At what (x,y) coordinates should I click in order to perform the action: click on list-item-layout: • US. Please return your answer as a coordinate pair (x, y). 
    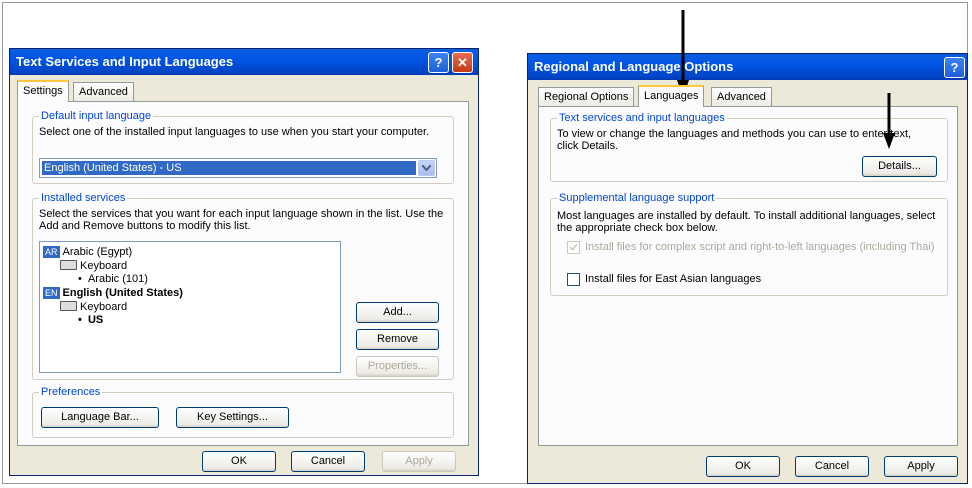
    Looking at the image, I should click on (91, 320).